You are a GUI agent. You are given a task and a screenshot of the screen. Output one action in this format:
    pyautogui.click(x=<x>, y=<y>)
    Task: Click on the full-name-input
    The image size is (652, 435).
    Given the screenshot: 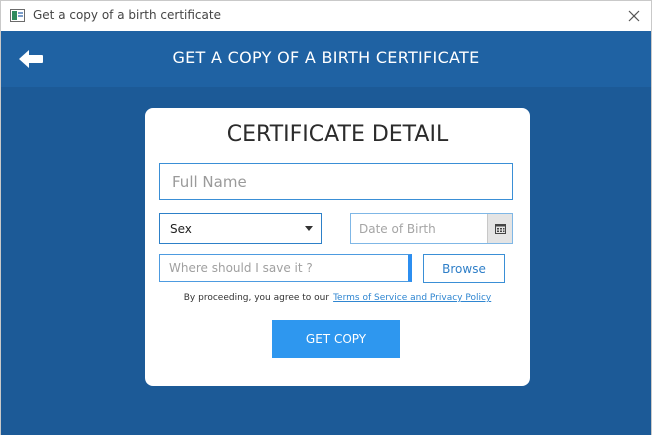 What is the action you would take?
    pyautogui.click(x=336, y=181)
    